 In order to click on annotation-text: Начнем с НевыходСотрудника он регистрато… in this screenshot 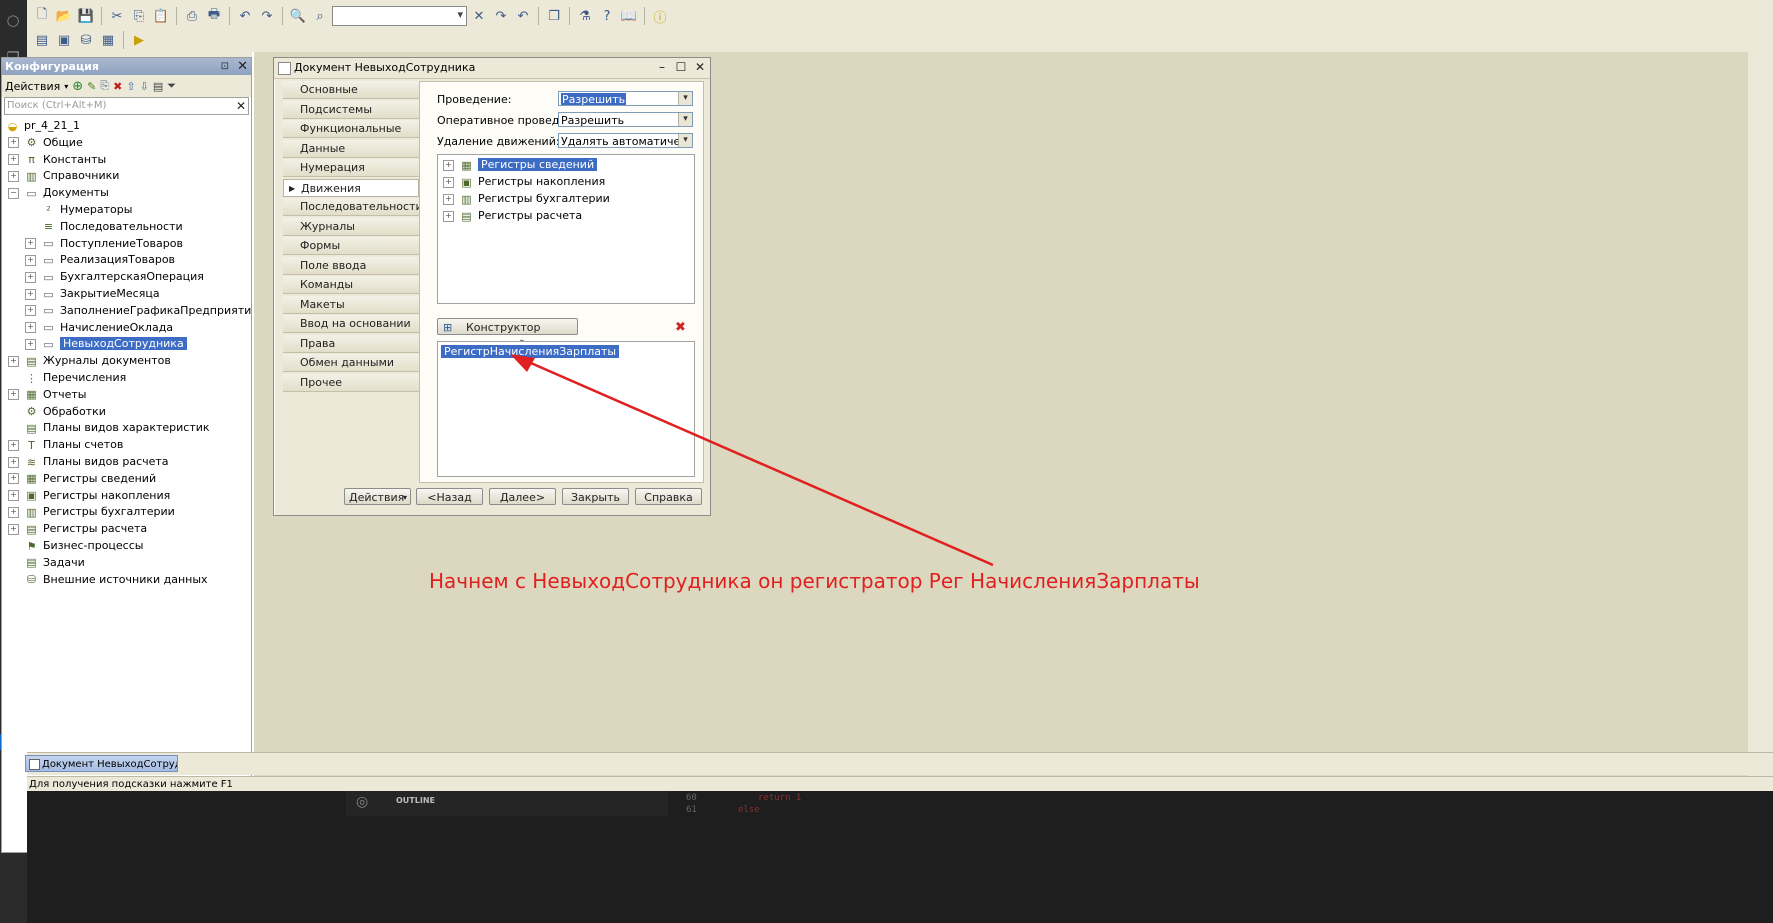, I will do `click(814, 581)`.